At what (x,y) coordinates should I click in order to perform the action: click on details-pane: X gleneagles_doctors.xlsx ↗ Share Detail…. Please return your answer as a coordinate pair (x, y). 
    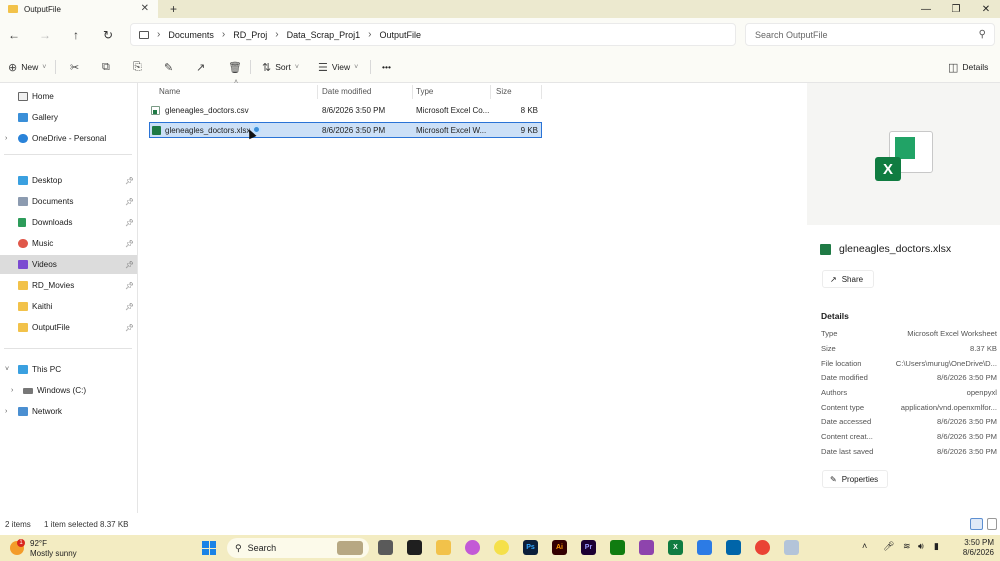
    Looking at the image, I should click on (903, 298).